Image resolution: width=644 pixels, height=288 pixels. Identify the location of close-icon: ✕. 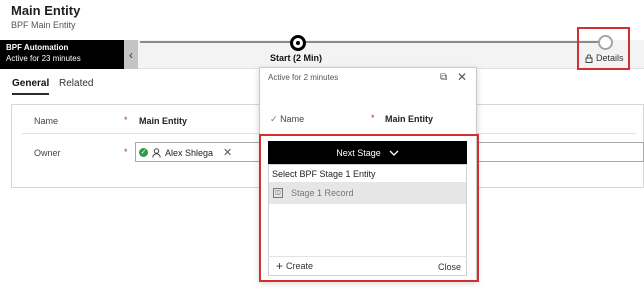
(462, 77).